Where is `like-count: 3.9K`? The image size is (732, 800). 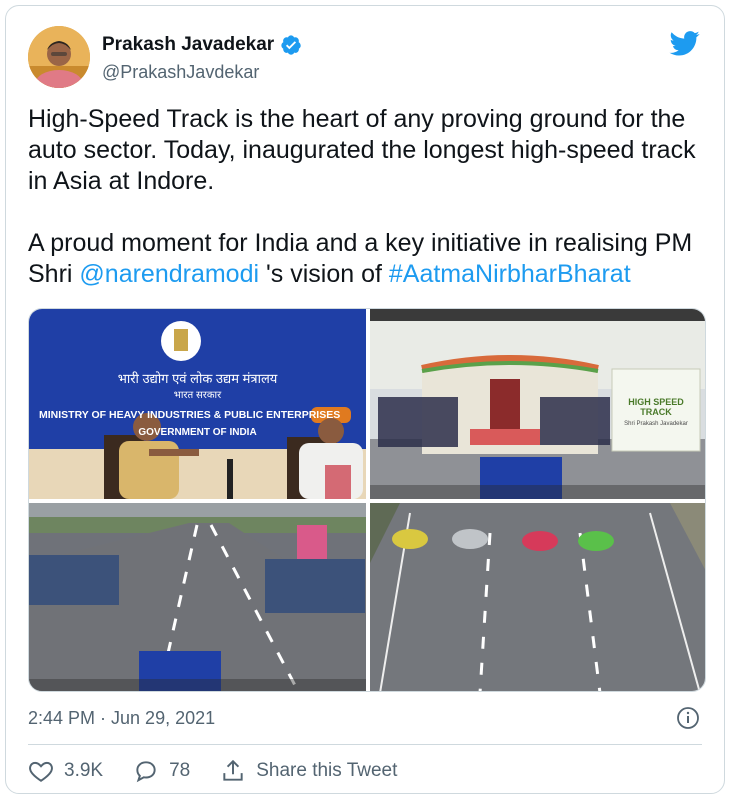 like-count: 3.9K is located at coordinates (84, 770).